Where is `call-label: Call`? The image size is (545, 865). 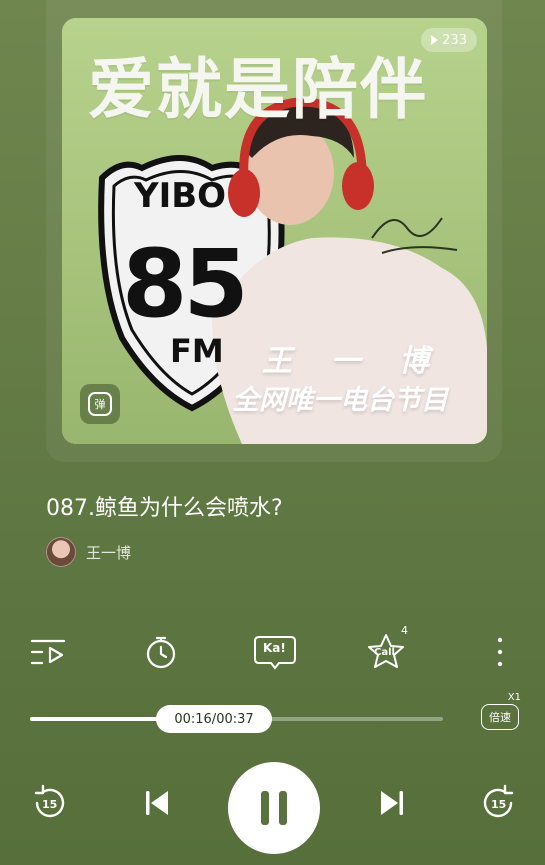
call-label: Call is located at coordinates (384, 652).